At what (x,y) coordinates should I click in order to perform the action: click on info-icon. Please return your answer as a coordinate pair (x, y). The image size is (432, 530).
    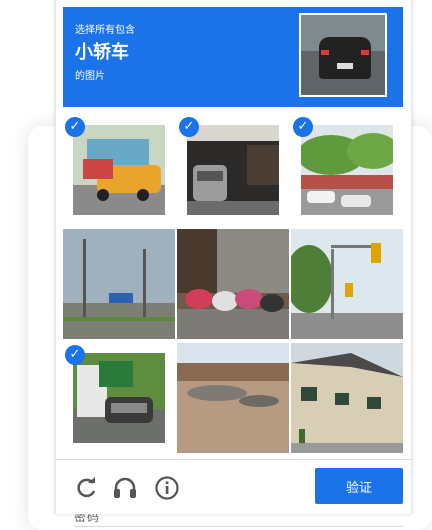
    Looking at the image, I should click on (167, 488).